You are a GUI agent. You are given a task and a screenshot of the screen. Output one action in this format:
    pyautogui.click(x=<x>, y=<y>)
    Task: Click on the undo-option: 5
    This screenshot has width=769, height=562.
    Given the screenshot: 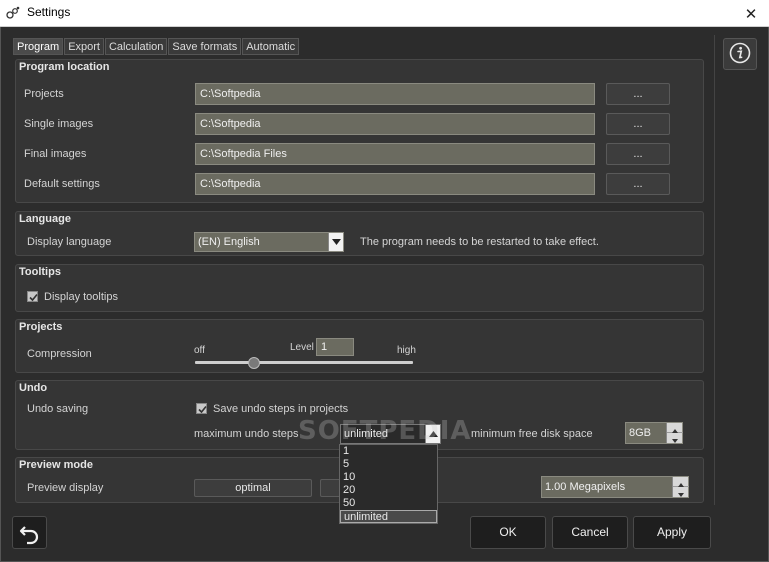 What is the action you would take?
    pyautogui.click(x=388, y=464)
    